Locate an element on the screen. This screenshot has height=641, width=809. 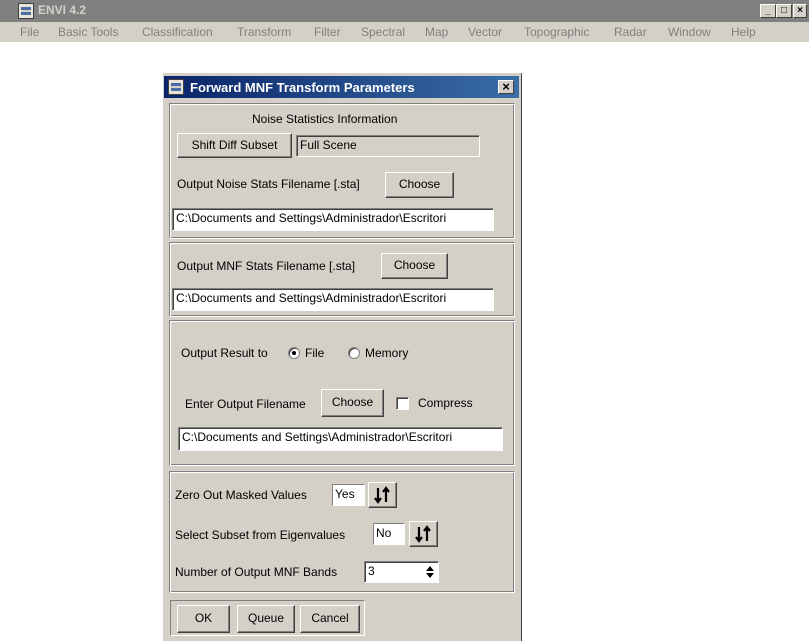
dialog-close-button: × is located at coordinates (506, 87).